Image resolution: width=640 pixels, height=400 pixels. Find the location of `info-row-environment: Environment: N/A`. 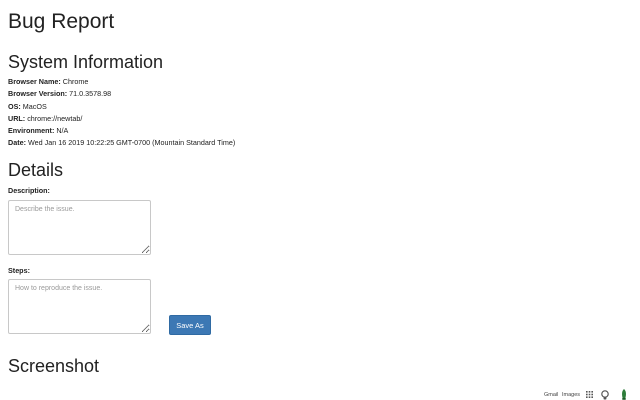

info-row-environment: Environment: N/A is located at coordinates (38, 131).